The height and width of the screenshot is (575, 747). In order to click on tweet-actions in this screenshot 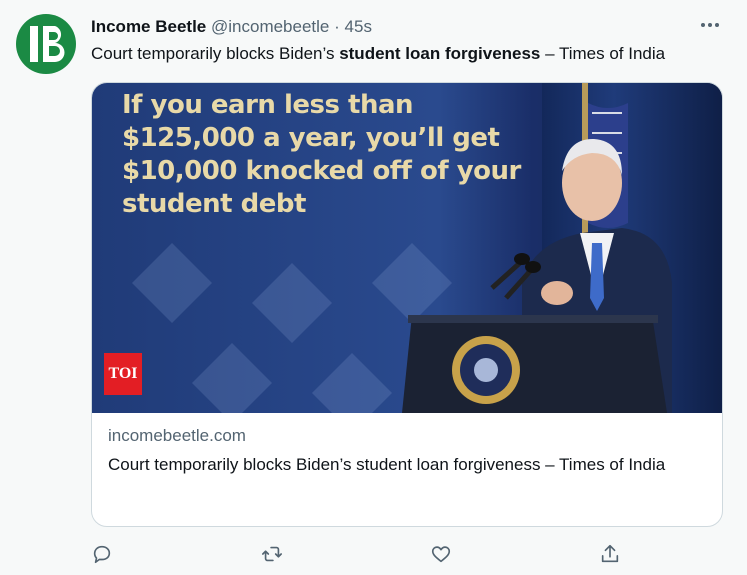, I will do `click(361, 554)`.